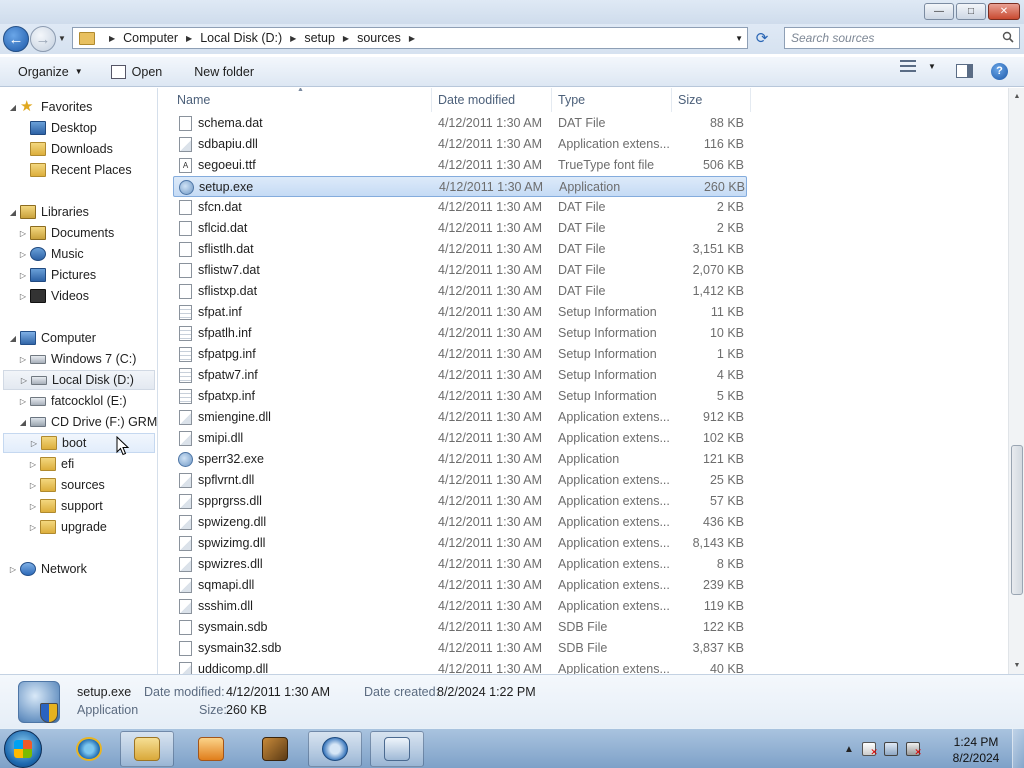  What do you see at coordinates (53, 296) in the screenshot?
I see `nav-videos: ▷ Videos` at bounding box center [53, 296].